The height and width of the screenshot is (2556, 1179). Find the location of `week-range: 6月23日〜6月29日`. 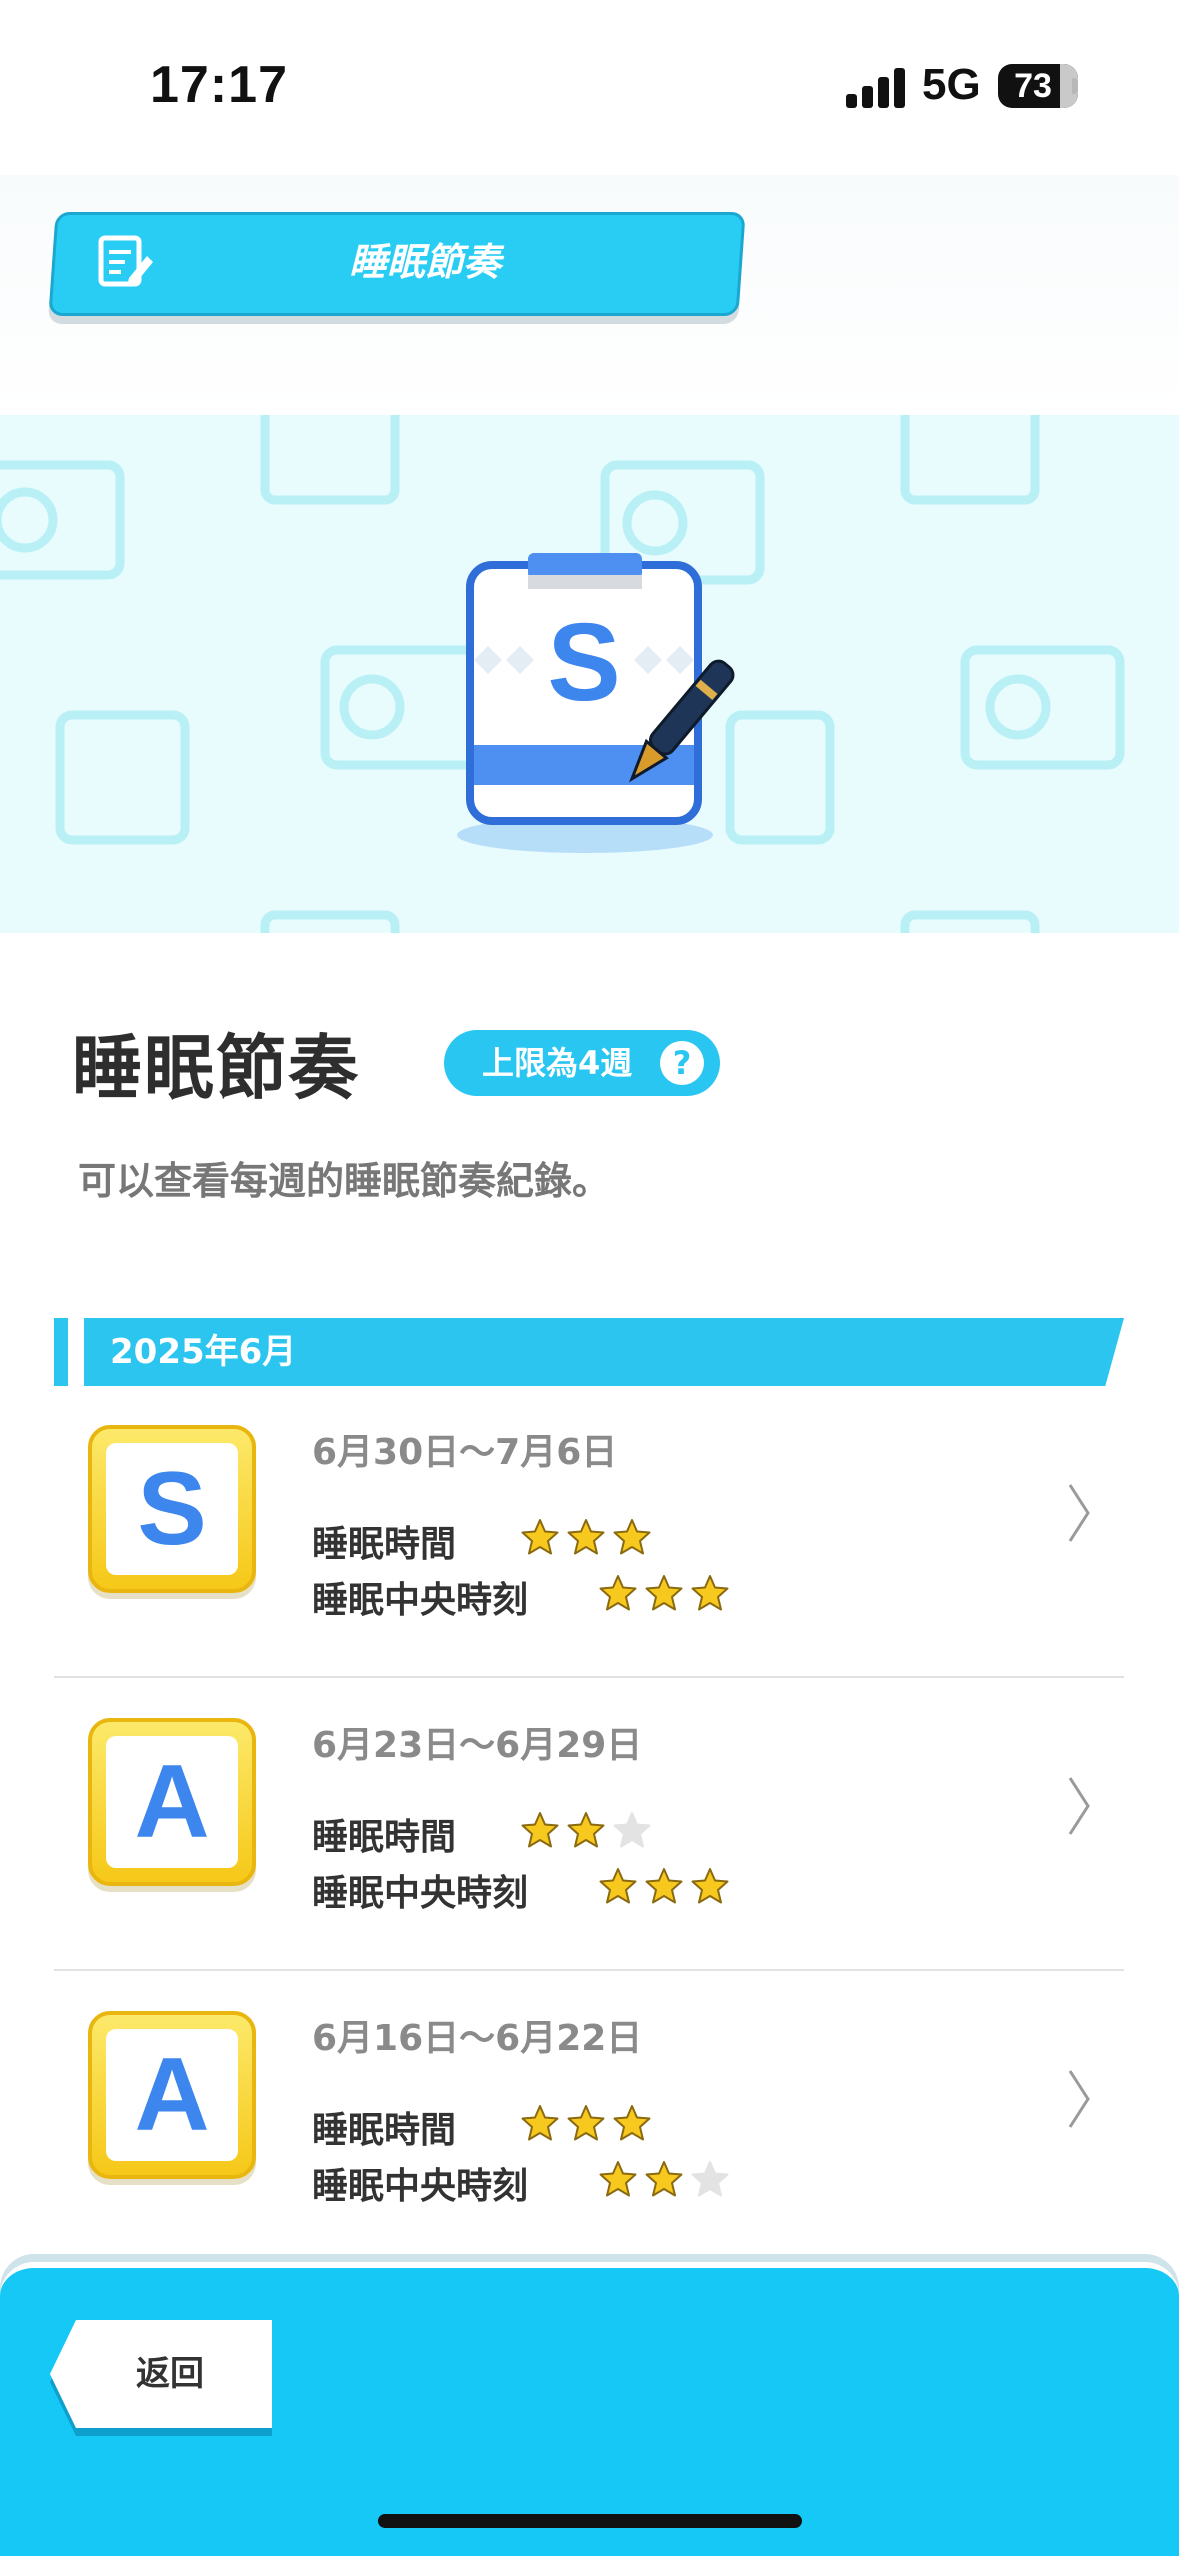

week-range: 6月23日〜6月29日 is located at coordinates (477, 1745).